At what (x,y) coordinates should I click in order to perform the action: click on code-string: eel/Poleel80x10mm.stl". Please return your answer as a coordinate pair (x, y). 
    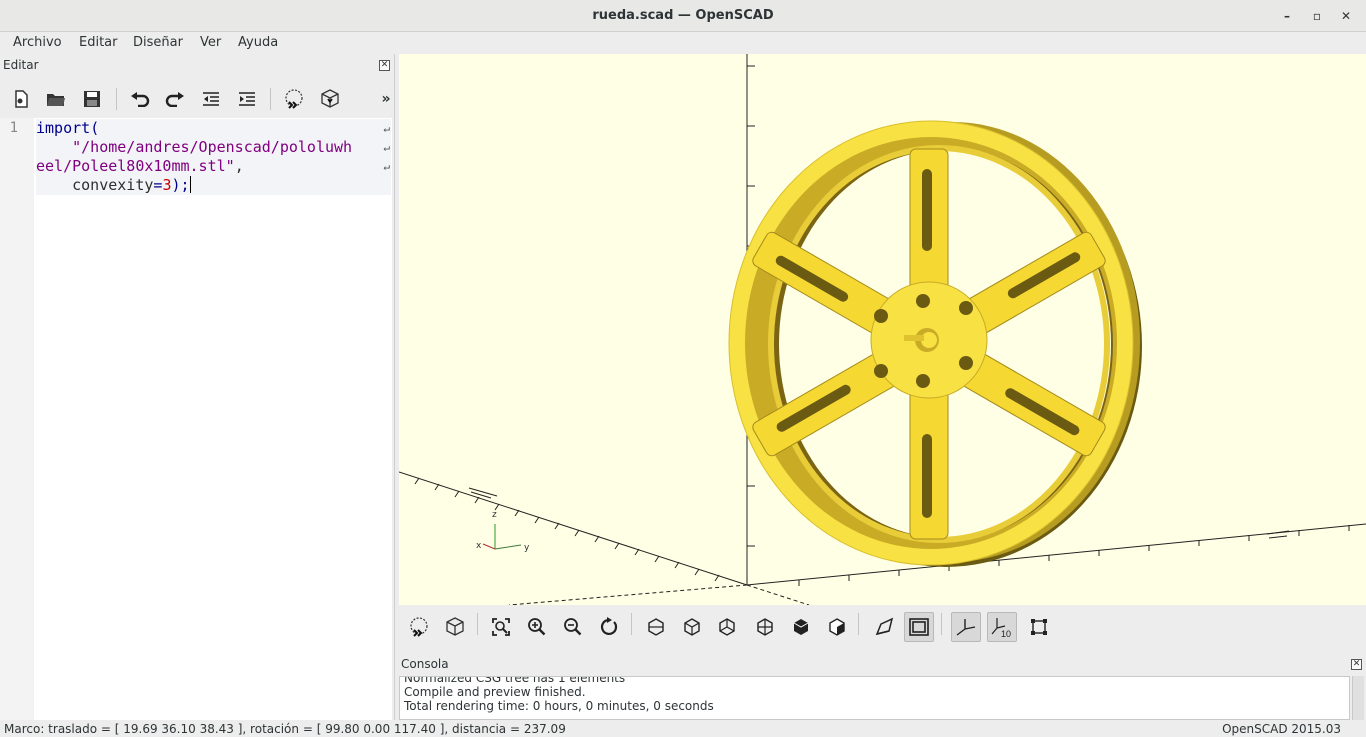
    Looking at the image, I should click on (135, 166).